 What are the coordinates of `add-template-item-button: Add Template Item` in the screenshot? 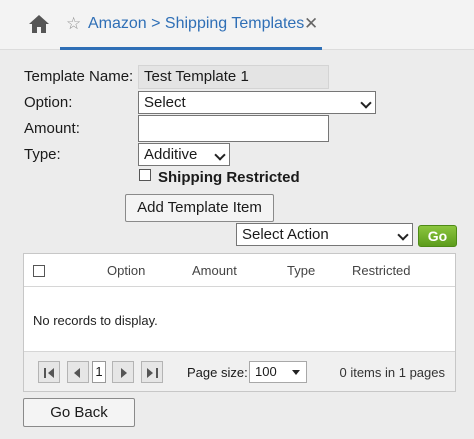 It's located at (199, 208).